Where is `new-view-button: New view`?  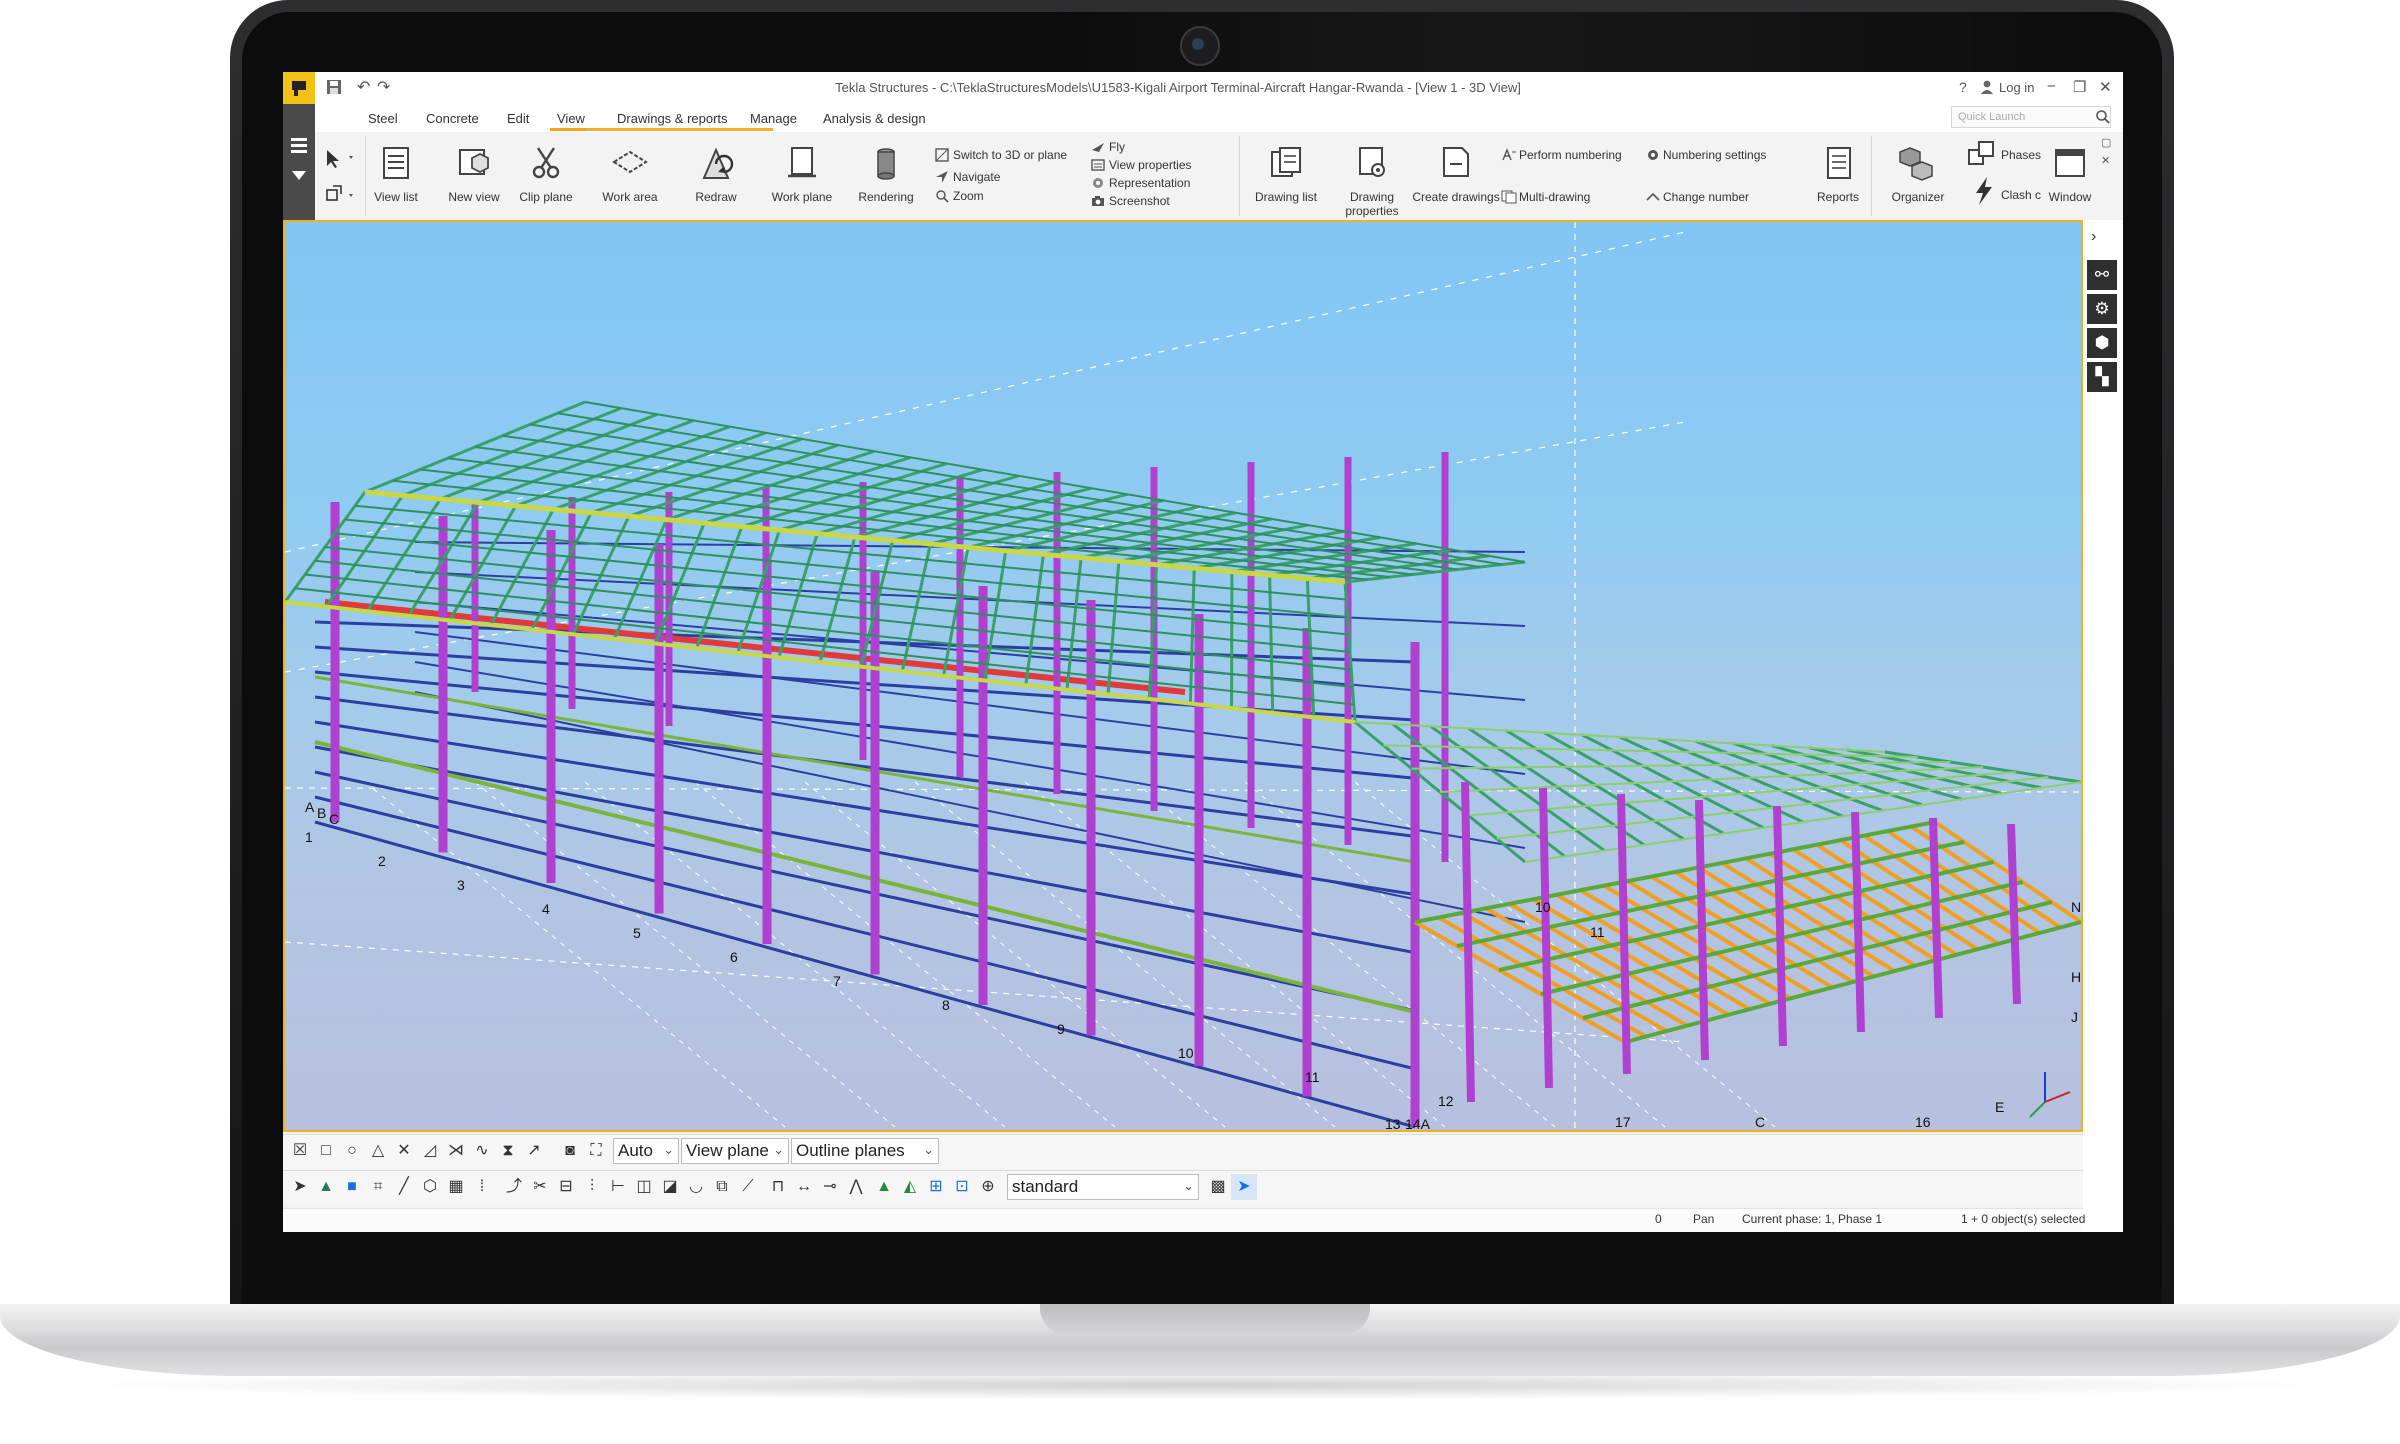
new-view-button: New view is located at coordinates (474, 176).